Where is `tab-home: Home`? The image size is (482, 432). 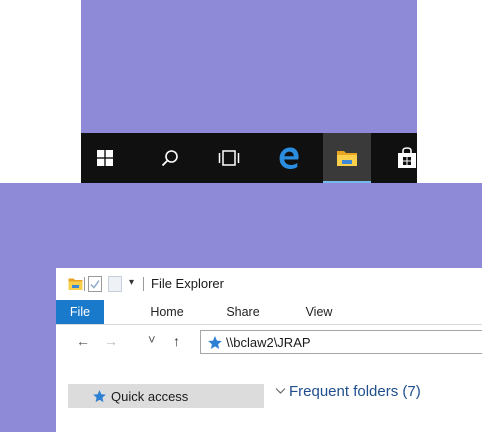 tab-home: Home is located at coordinates (167, 312).